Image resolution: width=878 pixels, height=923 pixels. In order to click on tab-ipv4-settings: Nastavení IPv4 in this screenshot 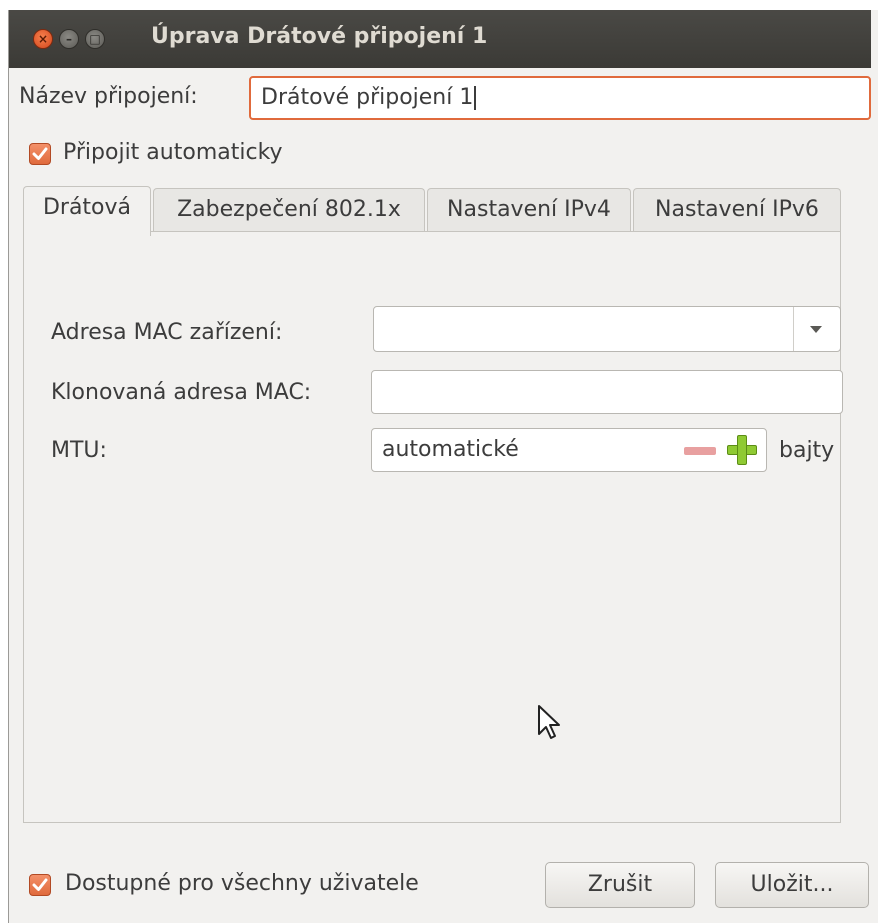, I will do `click(529, 210)`.